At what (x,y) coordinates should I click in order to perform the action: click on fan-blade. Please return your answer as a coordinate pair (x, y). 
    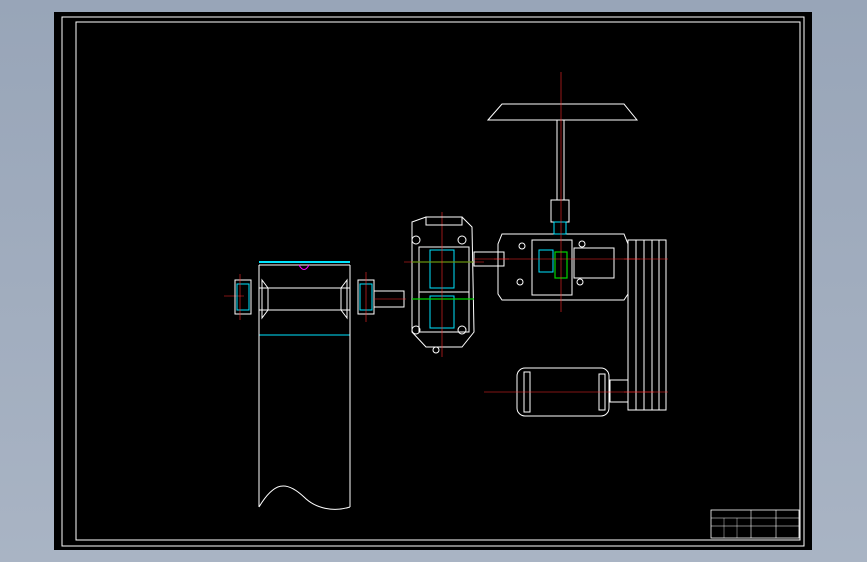
    Looking at the image, I should click on (562, 192).